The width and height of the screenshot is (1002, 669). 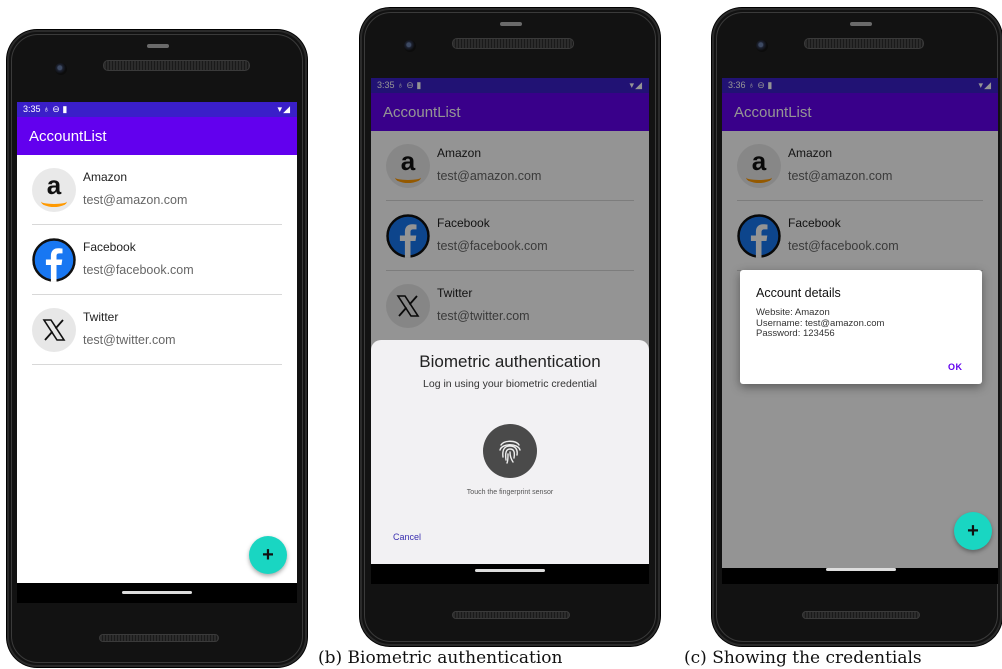 What do you see at coordinates (105, 177) in the screenshot?
I see `account-name: Amazon` at bounding box center [105, 177].